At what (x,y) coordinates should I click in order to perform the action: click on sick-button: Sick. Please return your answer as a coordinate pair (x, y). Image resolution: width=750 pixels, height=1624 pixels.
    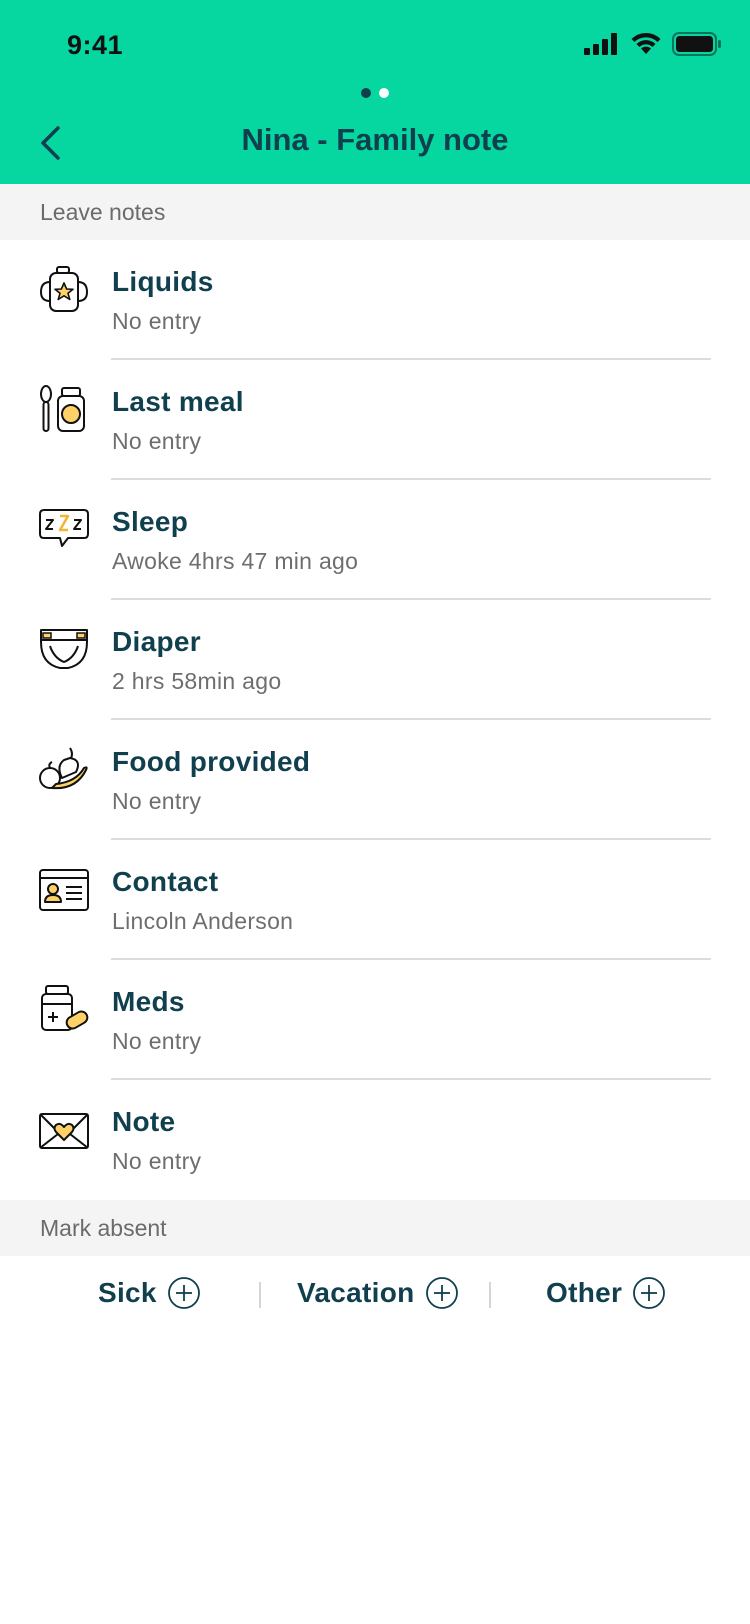
    Looking at the image, I should click on (149, 1293).